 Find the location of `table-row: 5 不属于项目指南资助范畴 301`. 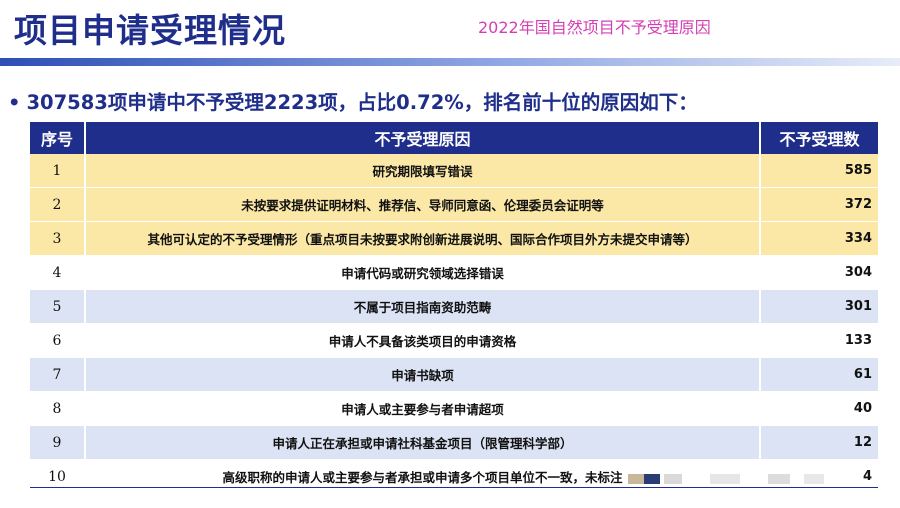

table-row: 5 不属于项目指南资助范畴 301 is located at coordinates (454, 306).